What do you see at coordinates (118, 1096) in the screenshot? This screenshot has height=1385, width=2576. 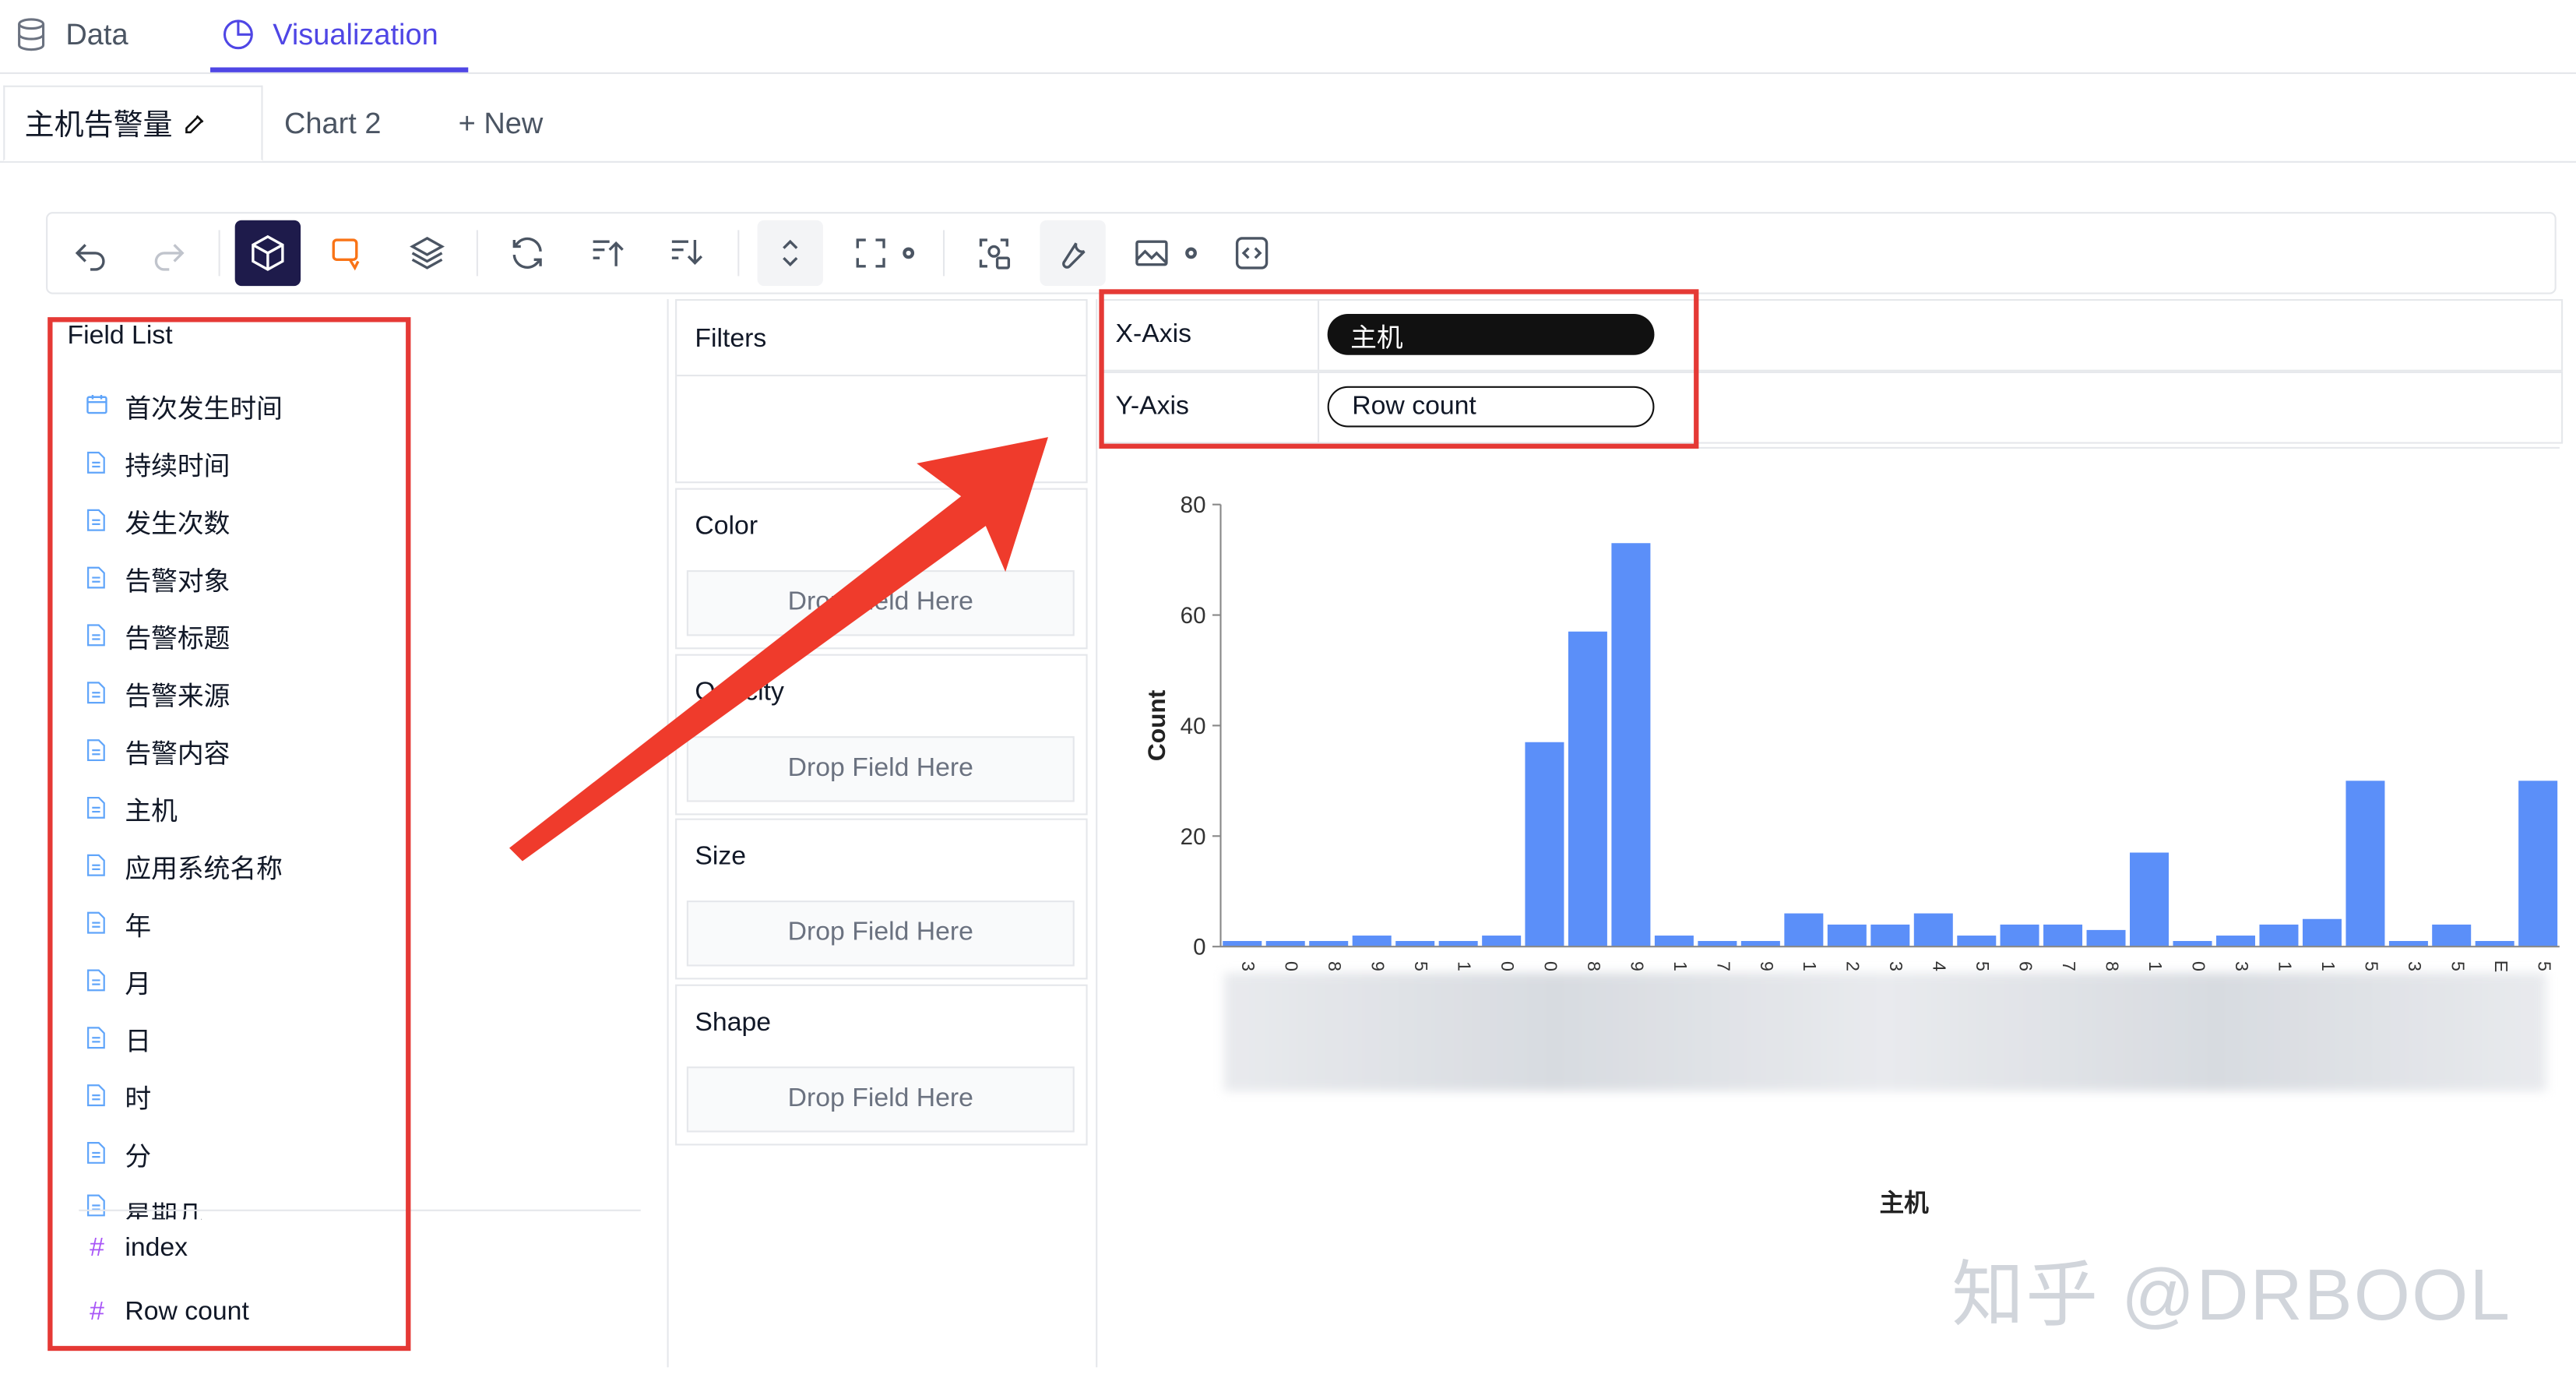 I see `field-item: 时` at bounding box center [118, 1096].